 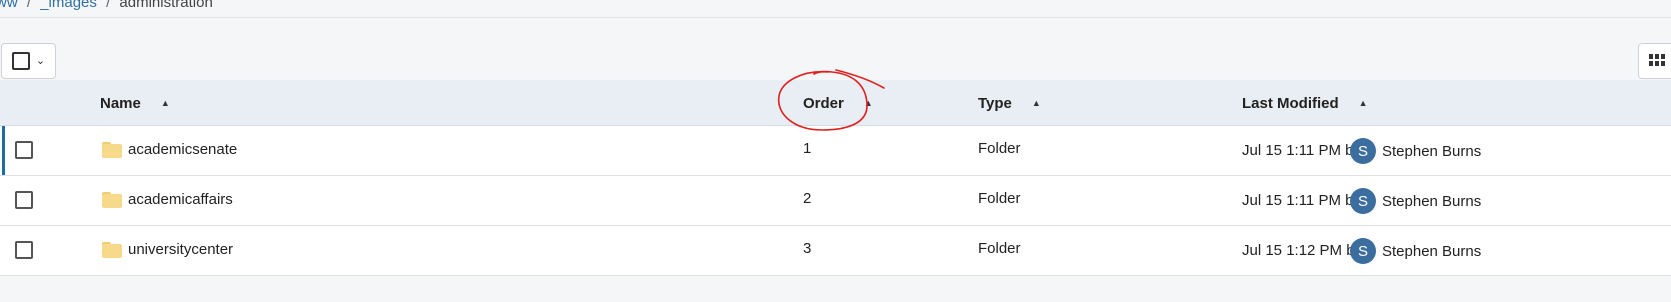 I want to click on column-header-order: Order ▲, so click(x=838, y=103).